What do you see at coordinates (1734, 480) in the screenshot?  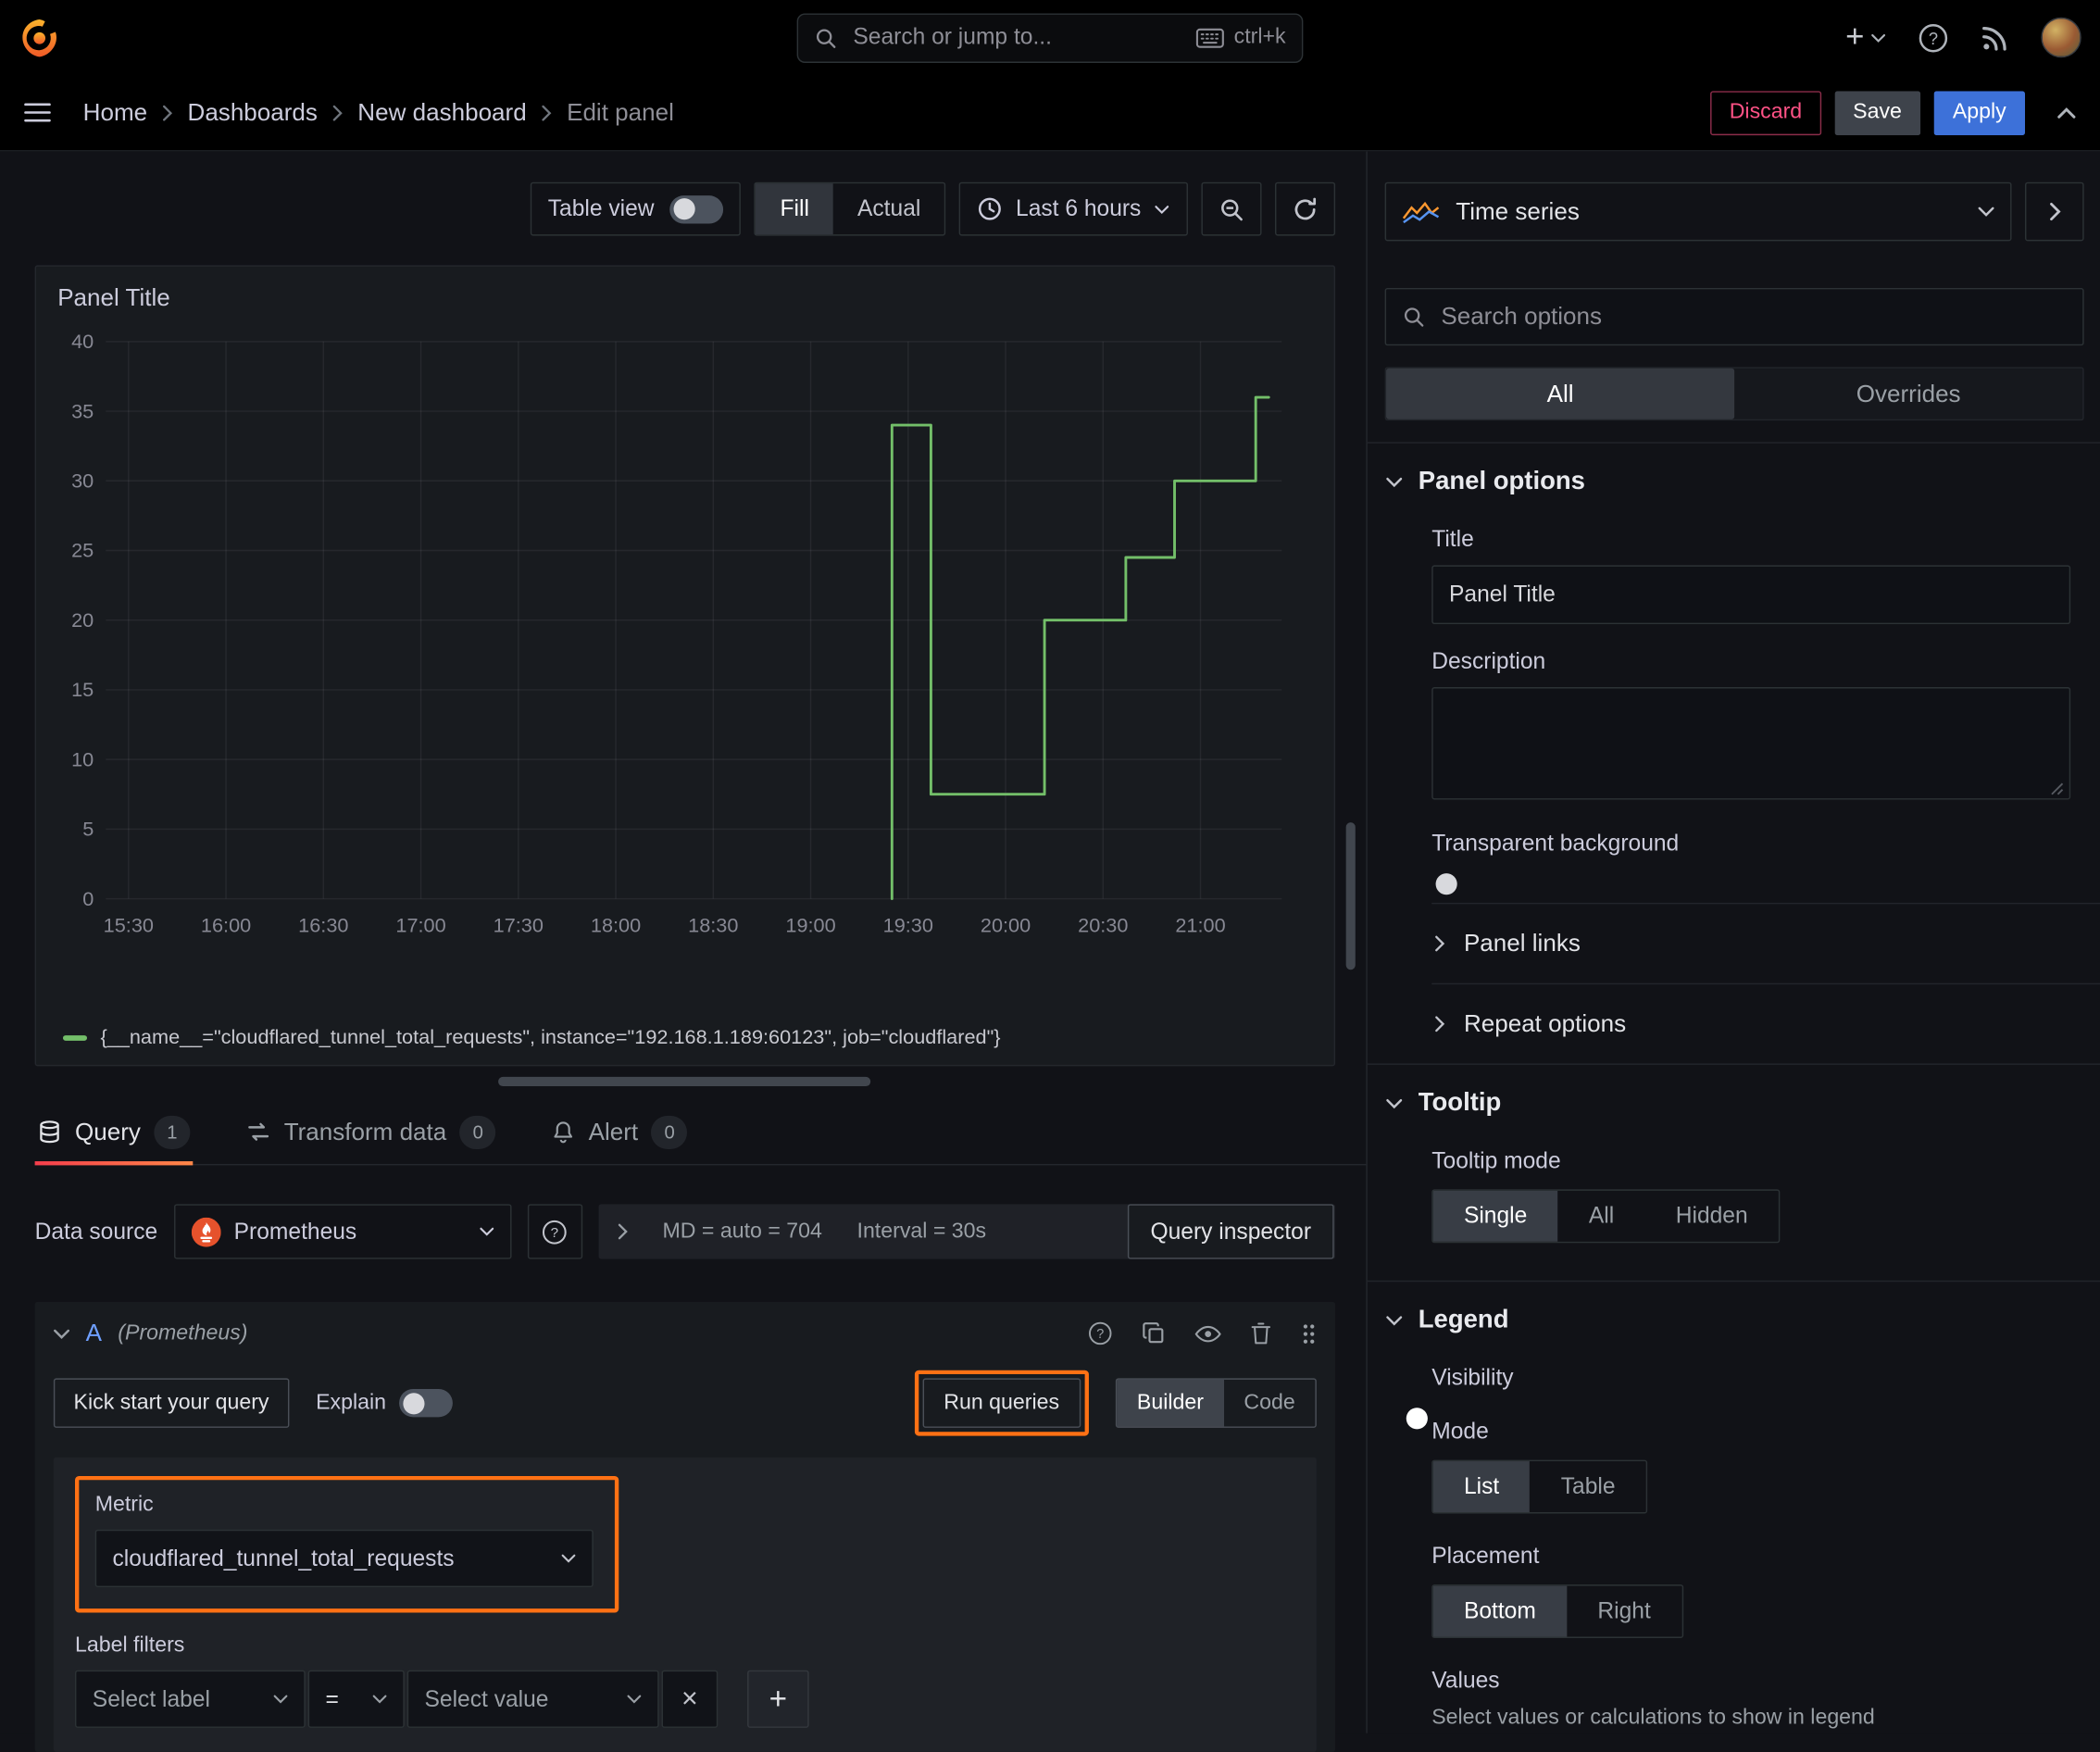 I see `panel-options-header: Panel options` at bounding box center [1734, 480].